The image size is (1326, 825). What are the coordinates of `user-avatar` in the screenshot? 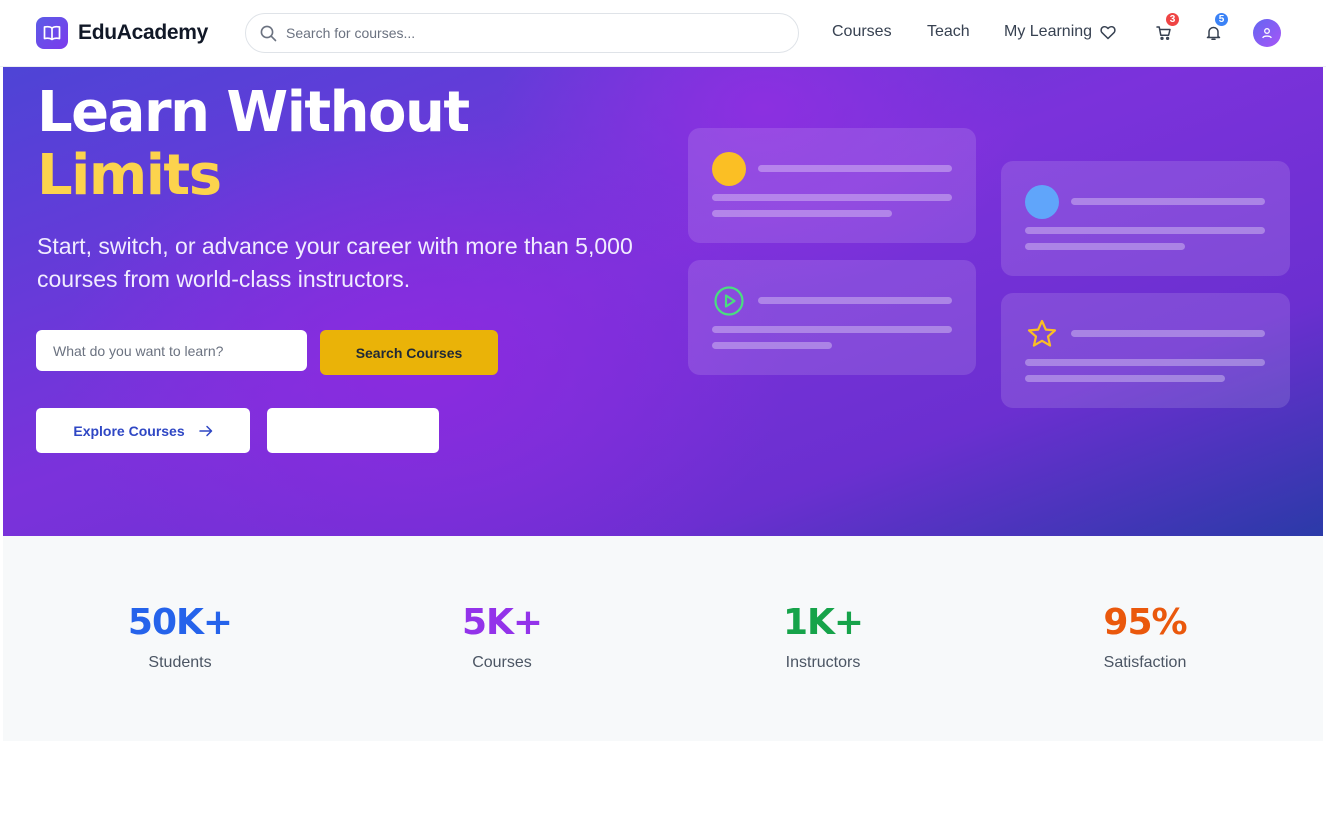 It's located at (1267, 33).